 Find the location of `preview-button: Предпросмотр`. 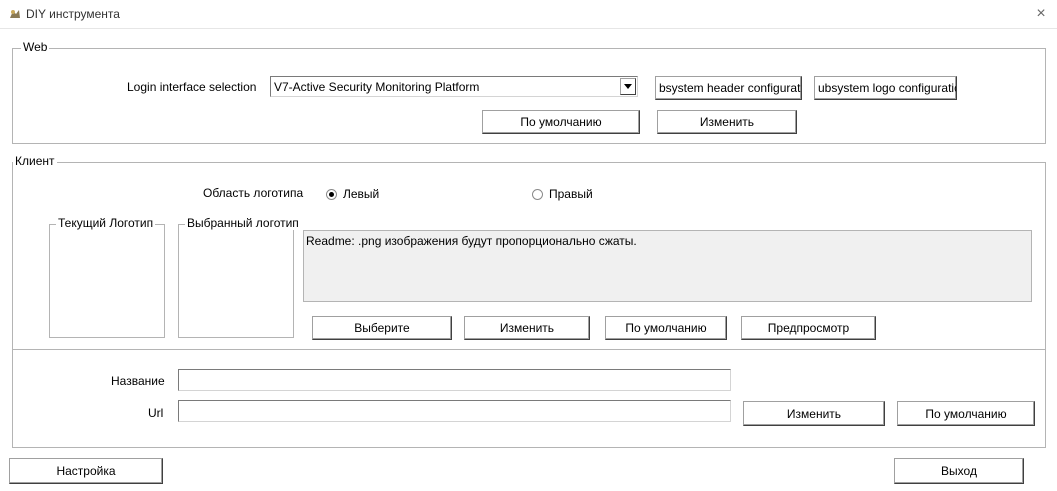

preview-button: Предпросмотр is located at coordinates (808, 328).